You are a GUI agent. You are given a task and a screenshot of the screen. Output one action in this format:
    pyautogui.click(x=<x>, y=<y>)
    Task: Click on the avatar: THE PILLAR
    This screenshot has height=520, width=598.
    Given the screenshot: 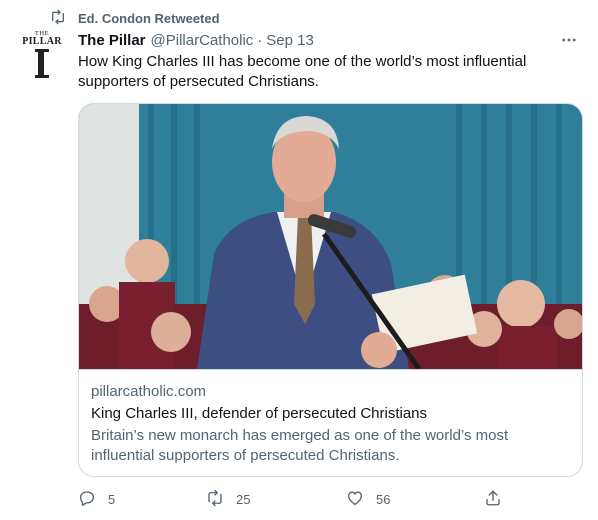 What is the action you would take?
    pyautogui.click(x=42, y=54)
    